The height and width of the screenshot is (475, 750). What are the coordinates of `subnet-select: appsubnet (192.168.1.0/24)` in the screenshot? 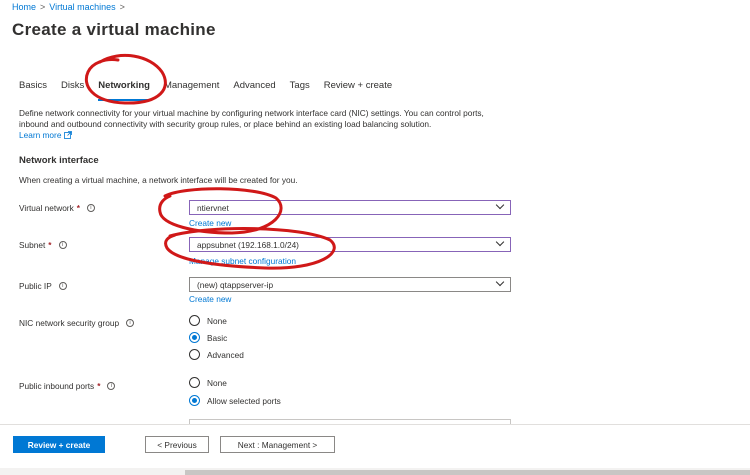 It's located at (350, 244).